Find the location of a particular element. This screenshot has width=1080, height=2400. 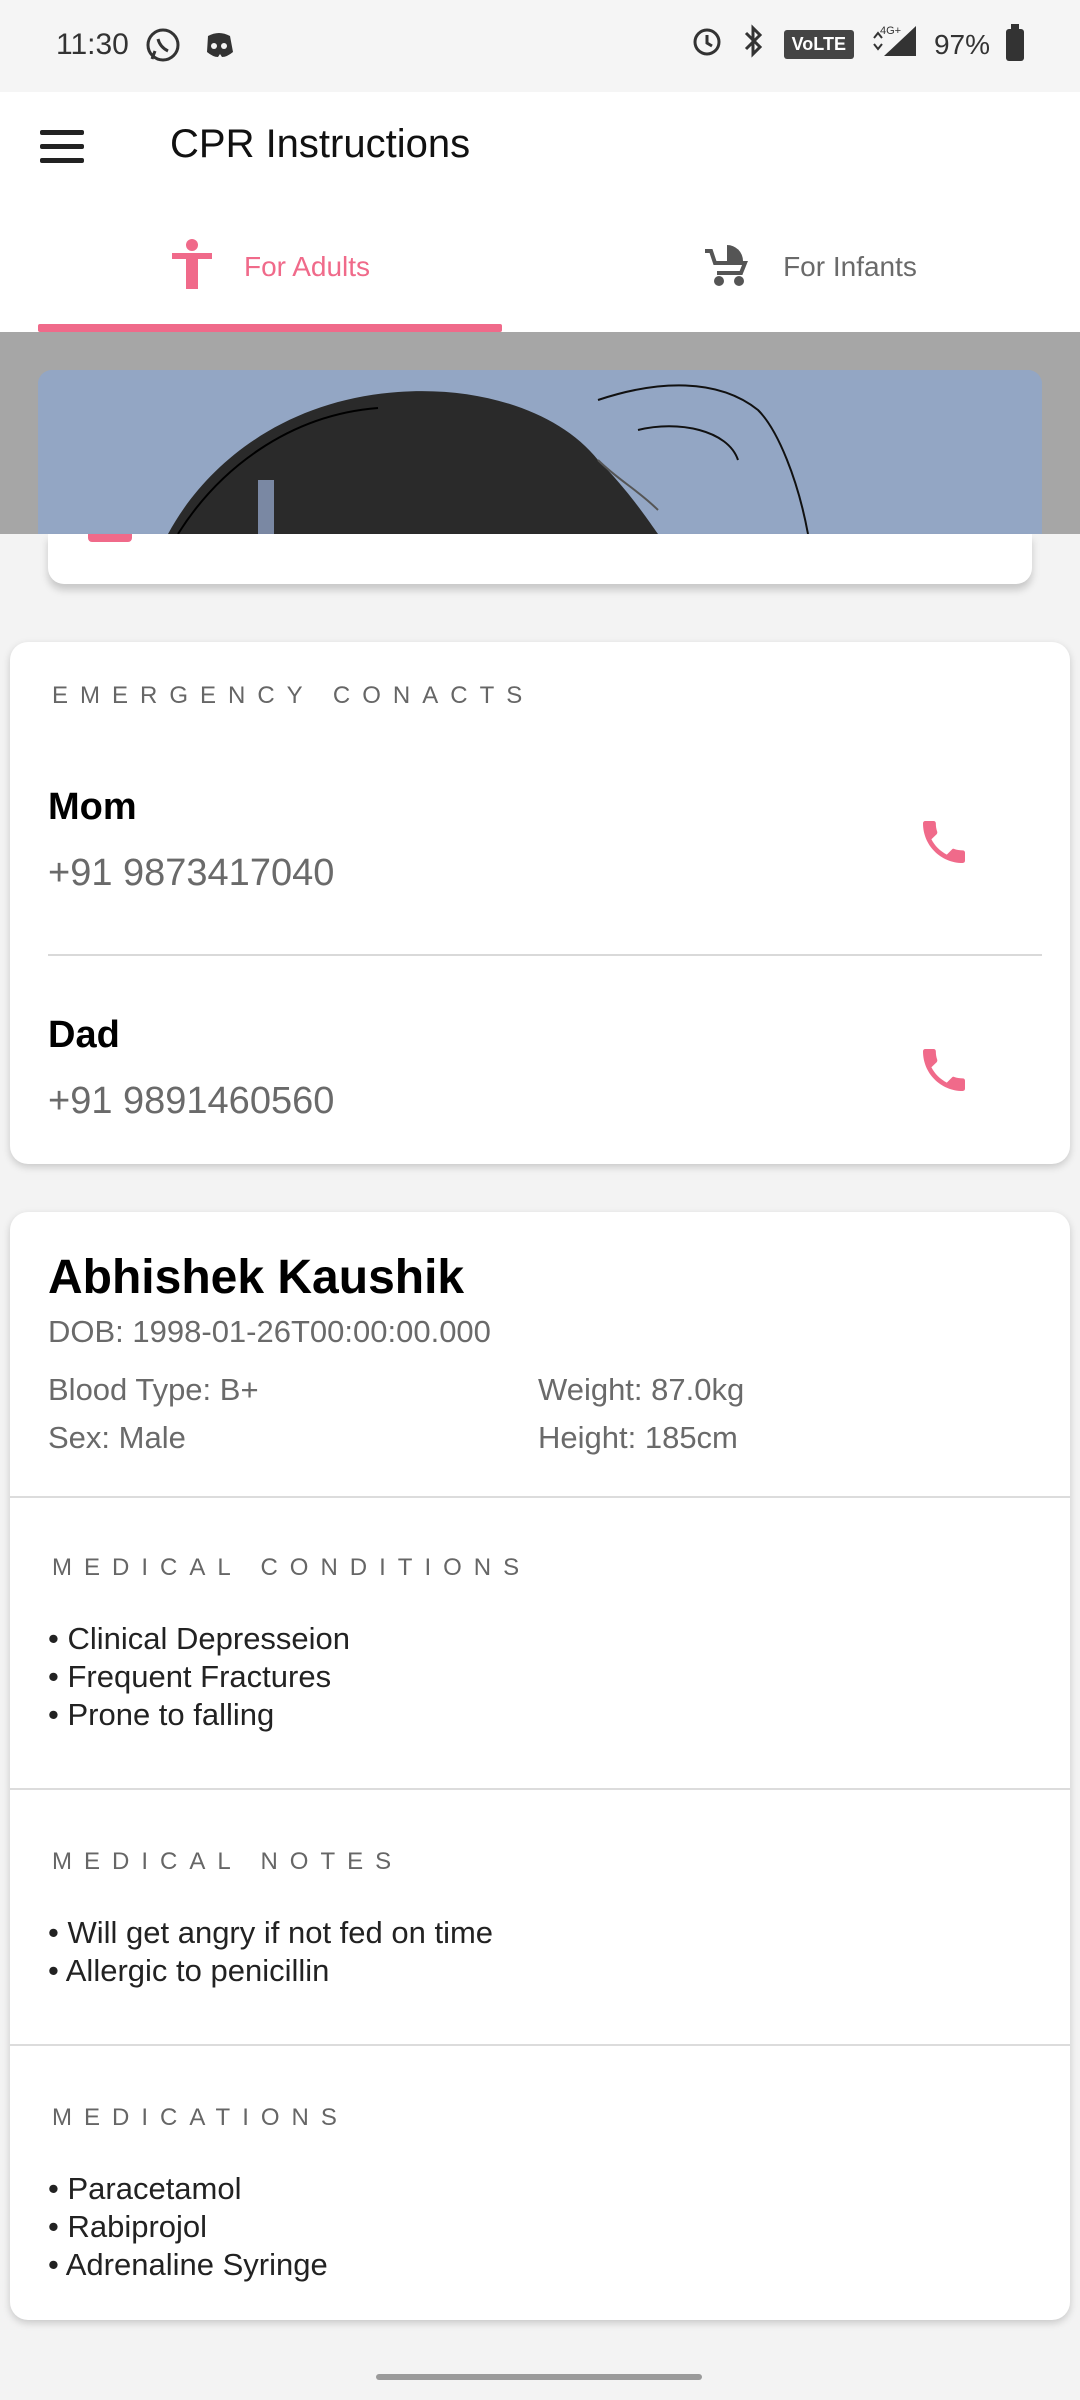

contact-name: Mom is located at coordinates (92, 807).